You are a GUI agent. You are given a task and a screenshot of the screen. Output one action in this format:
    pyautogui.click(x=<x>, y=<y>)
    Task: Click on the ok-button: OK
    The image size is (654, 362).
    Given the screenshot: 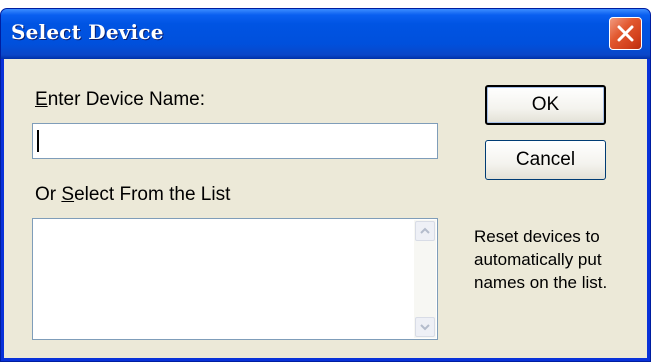 What is the action you would take?
    pyautogui.click(x=545, y=105)
    